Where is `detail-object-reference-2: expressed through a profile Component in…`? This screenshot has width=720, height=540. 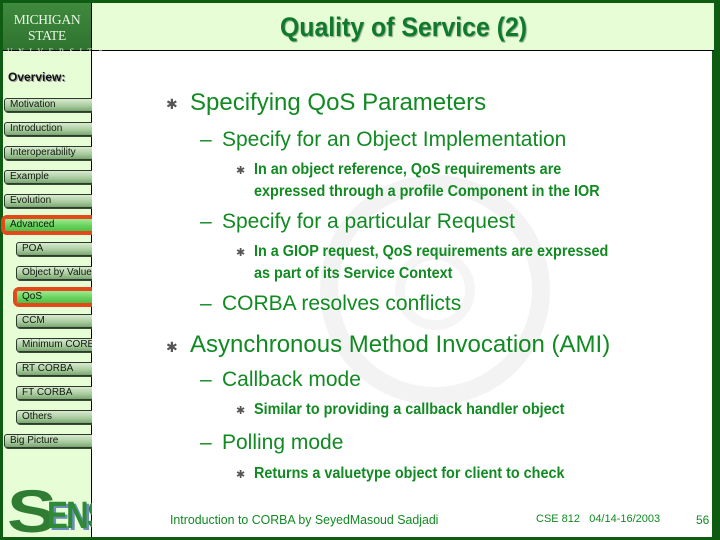
detail-object-reference-2: expressed through a profile Component in… is located at coordinates (427, 191).